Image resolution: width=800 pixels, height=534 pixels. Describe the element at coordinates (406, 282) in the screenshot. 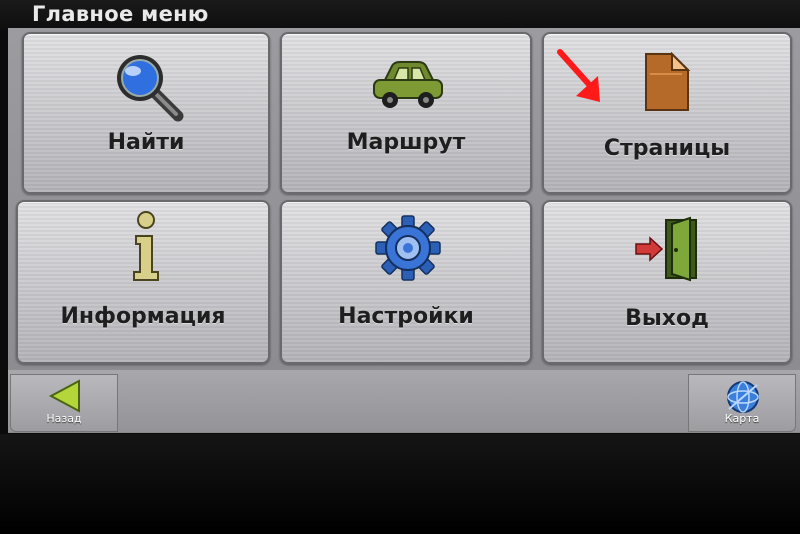

I see `menu-tile-settings: Настройки` at that location.